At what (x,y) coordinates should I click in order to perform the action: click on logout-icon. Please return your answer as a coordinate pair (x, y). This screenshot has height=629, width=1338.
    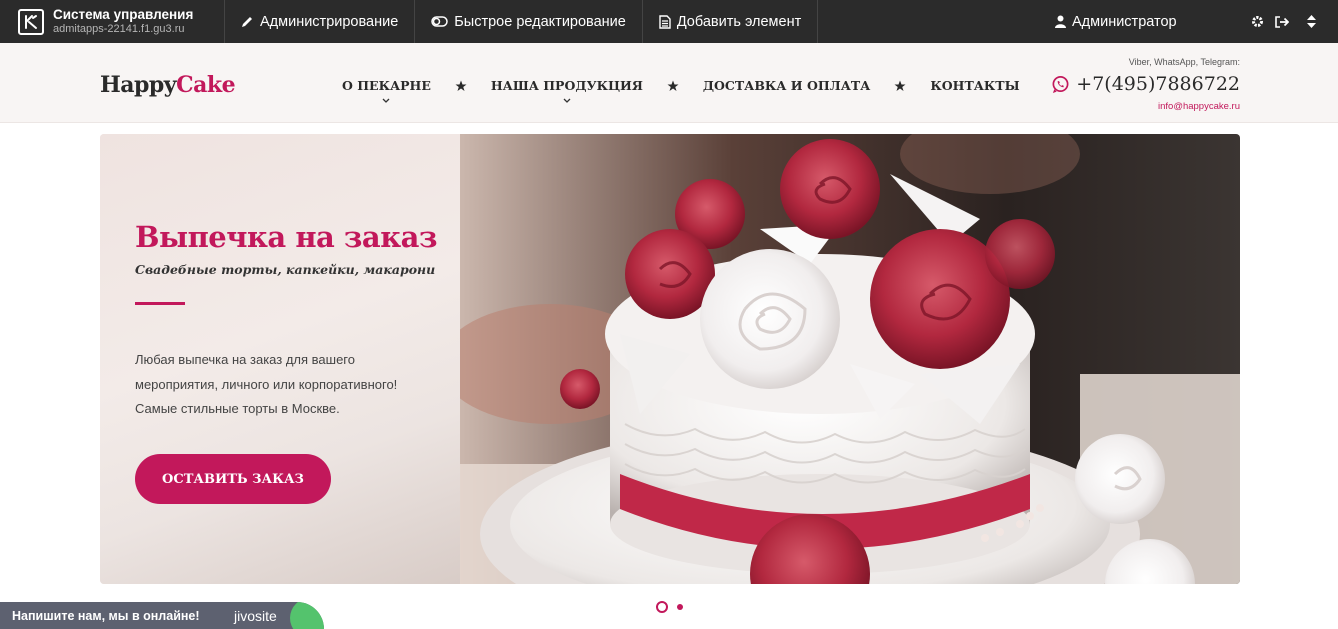
    Looking at the image, I should click on (1282, 21).